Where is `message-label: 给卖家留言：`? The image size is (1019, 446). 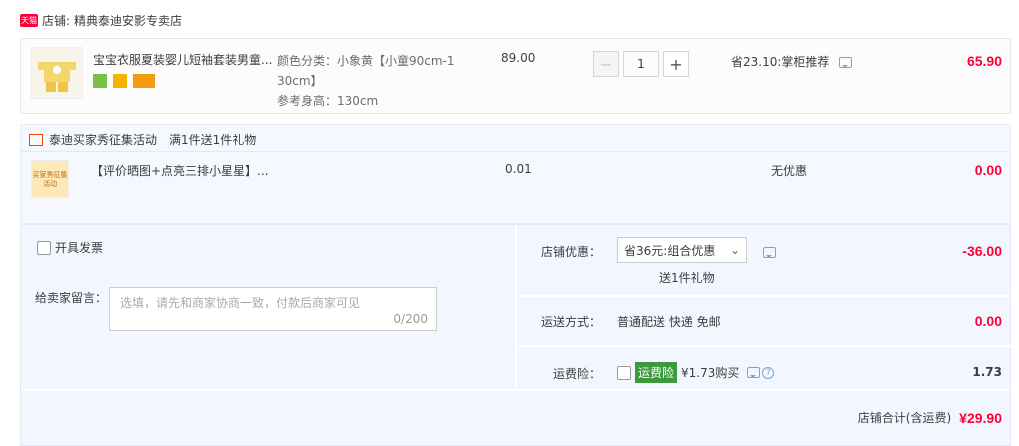 message-label: 给卖家留言： is located at coordinates (71, 298).